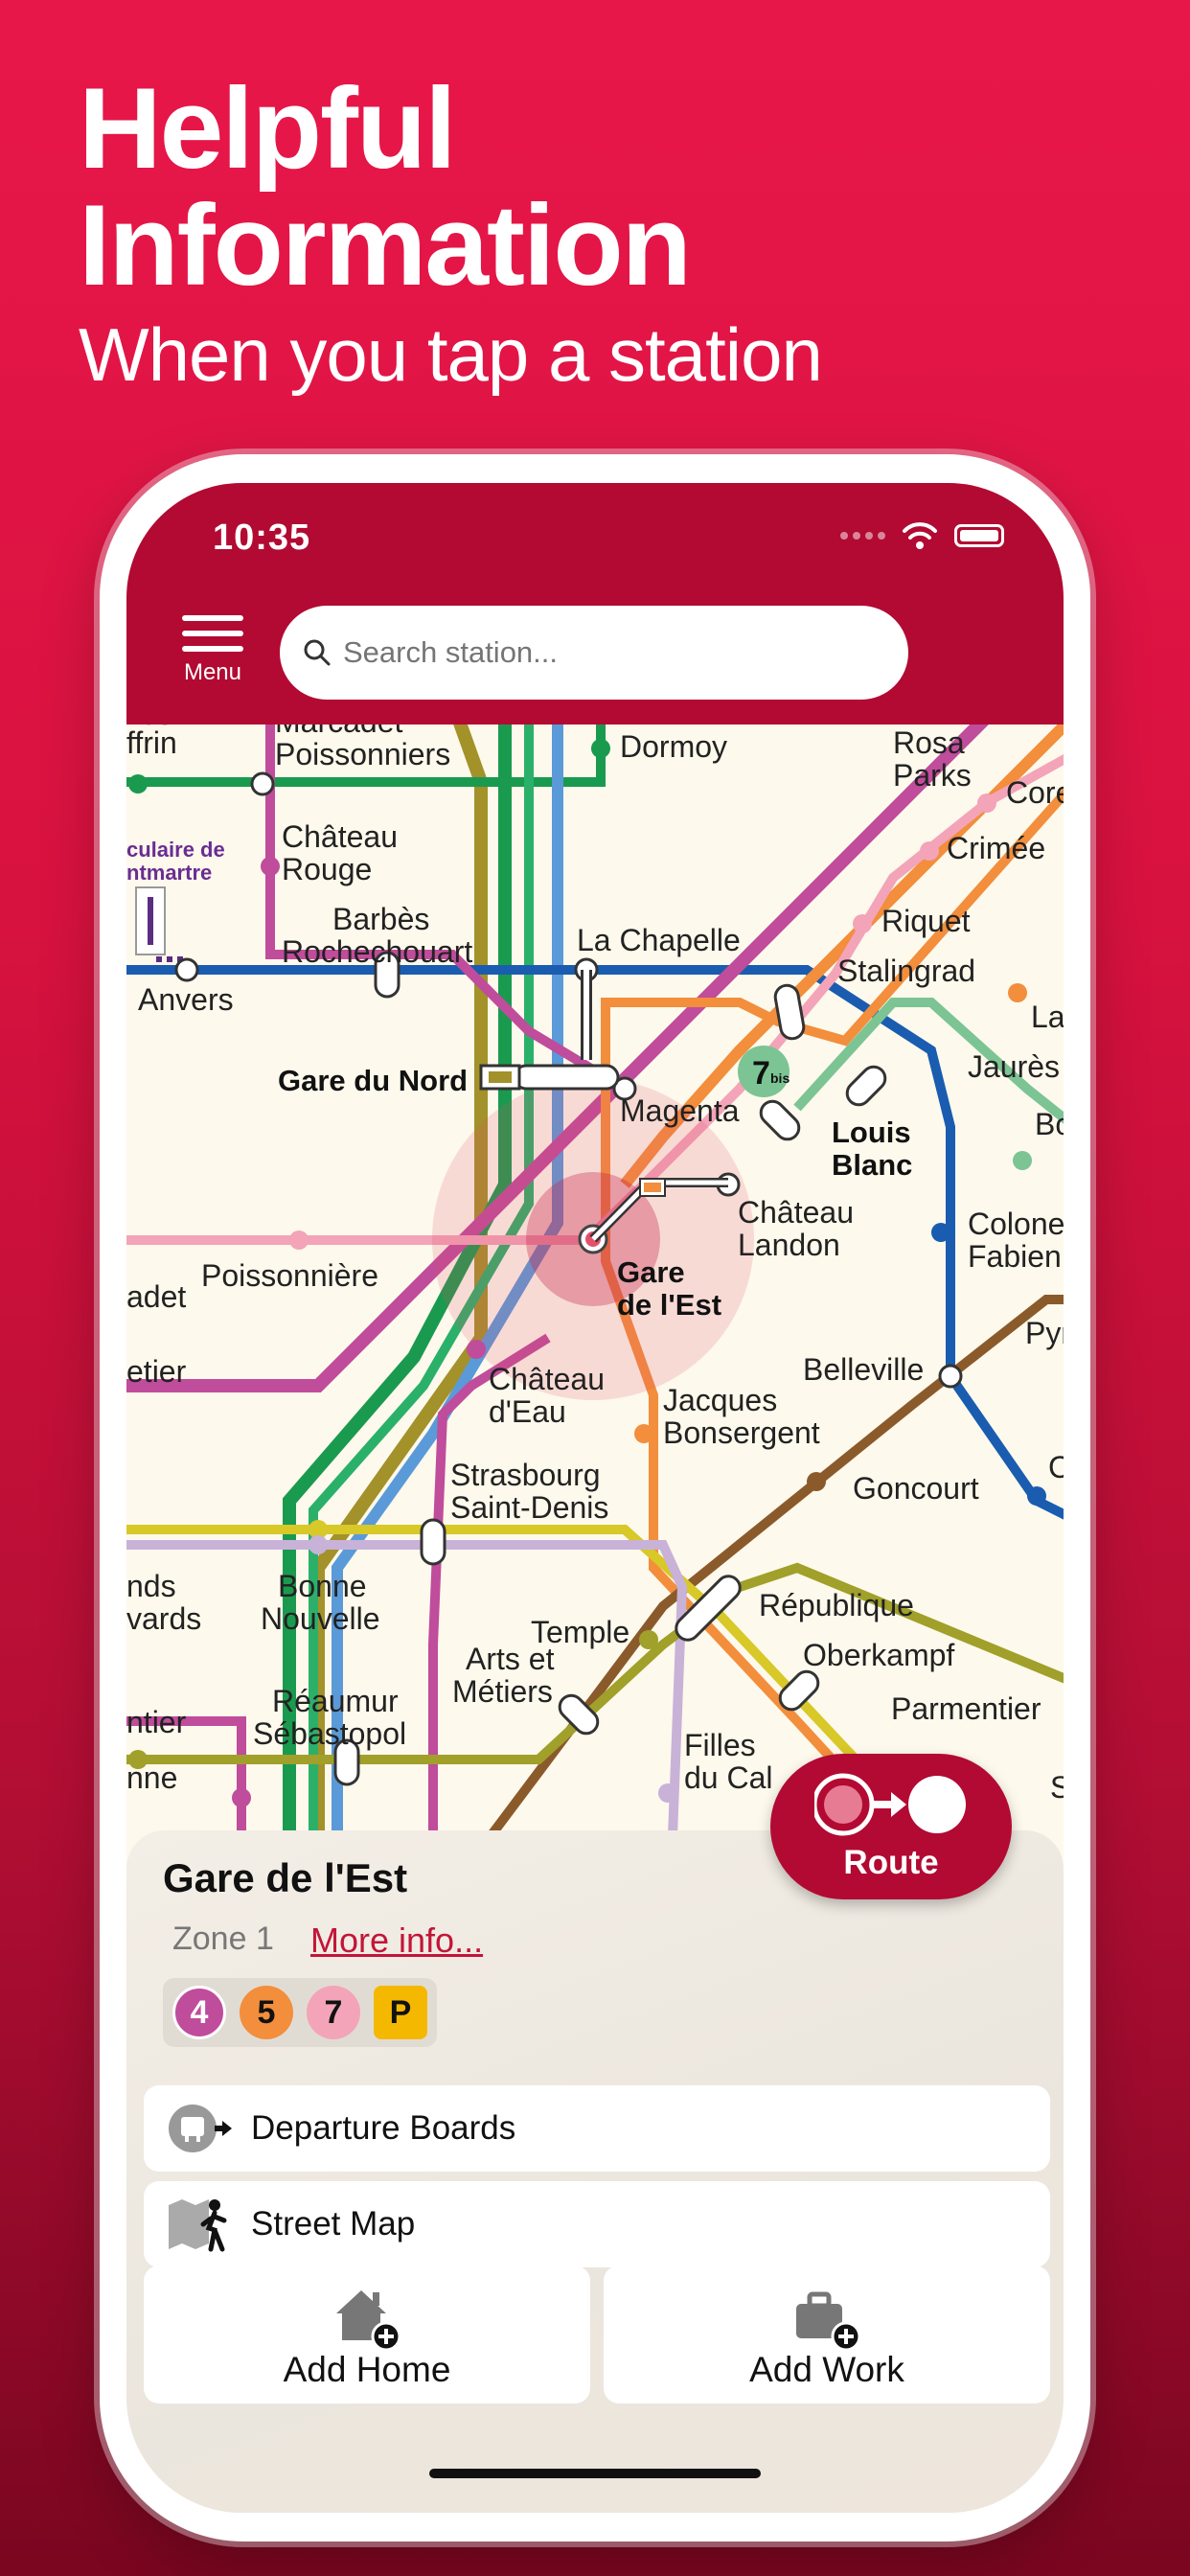  What do you see at coordinates (377, 951) in the screenshot?
I see `map-label: Rochechouart` at bounding box center [377, 951].